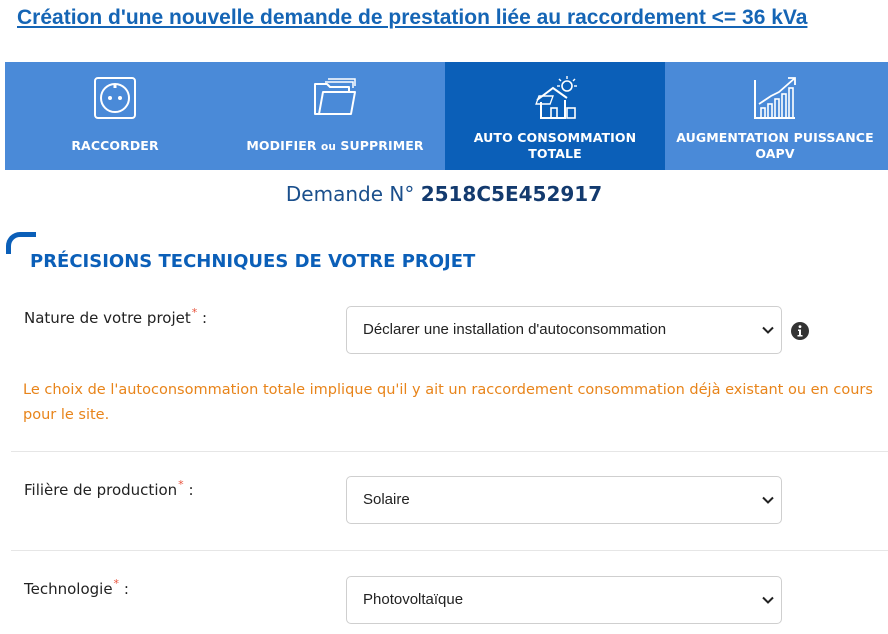  Describe the element at coordinates (107, 318) in the screenshot. I see `nature-label-text: Nature de votre projet` at that location.